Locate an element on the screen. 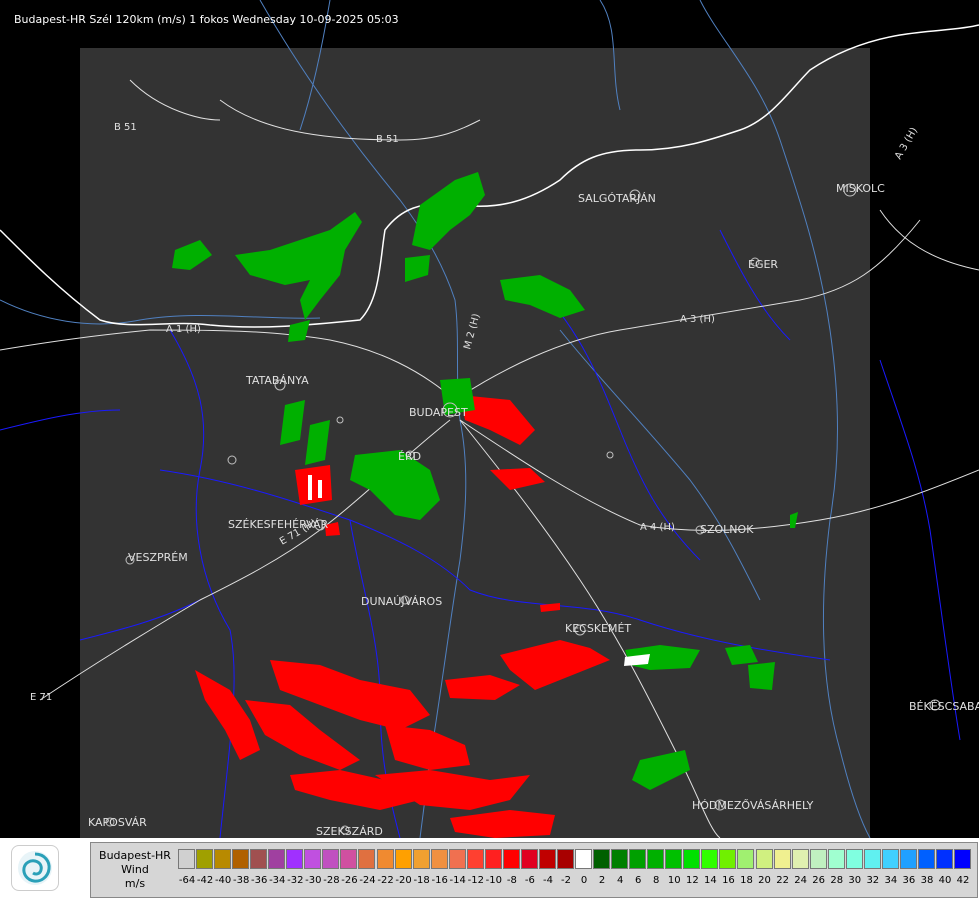 This screenshot has width=979, height=900. legend-tick-label: 30 is located at coordinates (855, 880).